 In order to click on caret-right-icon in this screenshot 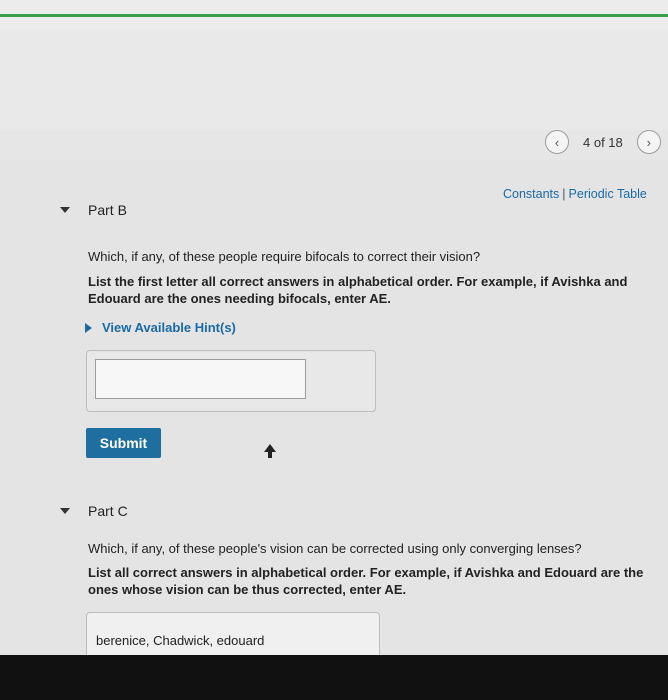, I will do `click(88, 327)`.